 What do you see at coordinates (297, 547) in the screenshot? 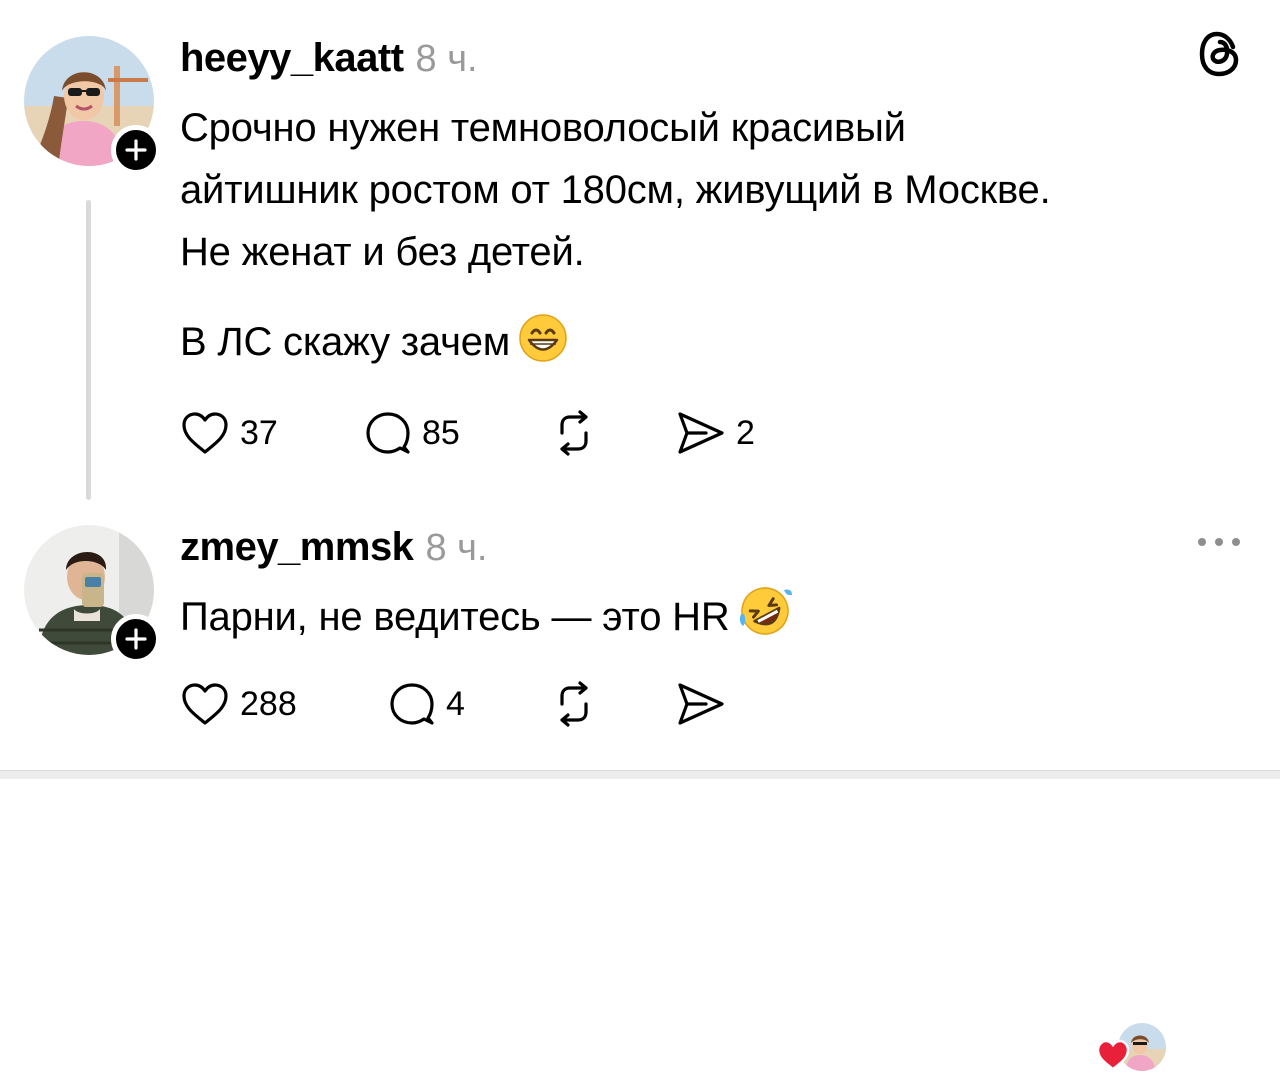
I see `username: zmey_mmsk` at bounding box center [297, 547].